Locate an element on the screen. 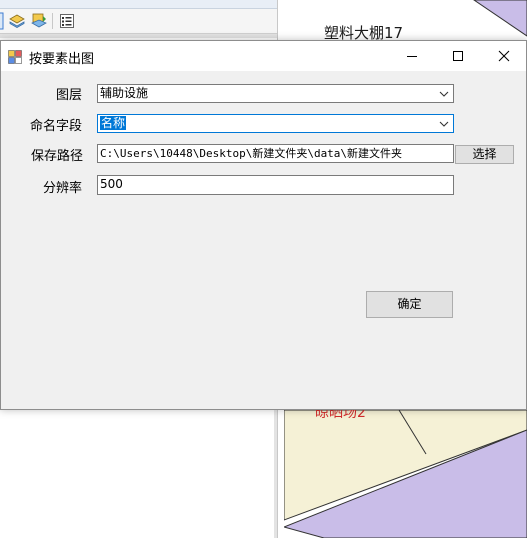 This screenshot has width=527, height=538. maximize-button is located at coordinates (458, 56).